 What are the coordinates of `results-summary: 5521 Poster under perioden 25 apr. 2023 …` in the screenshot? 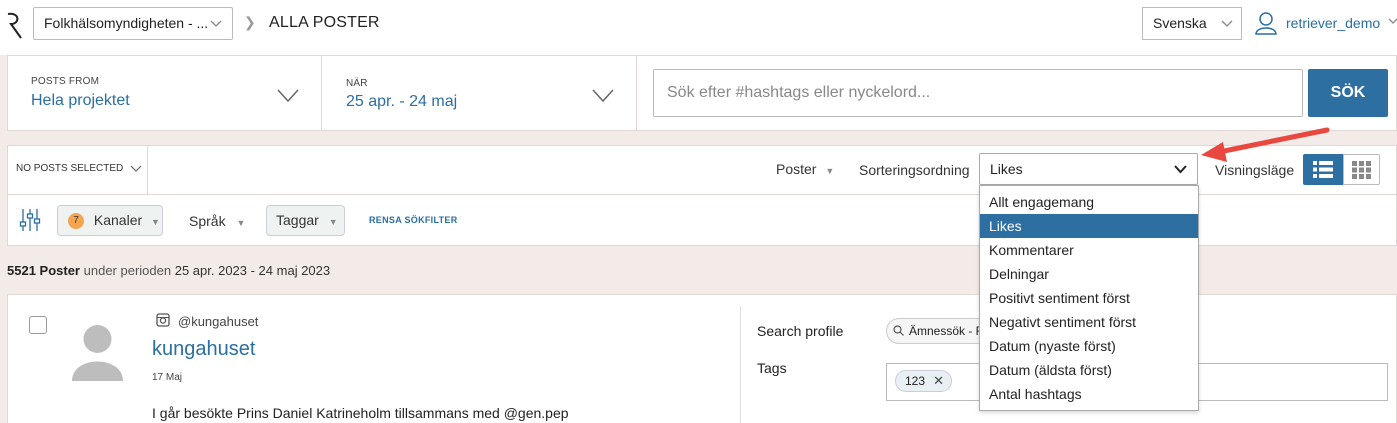 It's located at (168, 270).